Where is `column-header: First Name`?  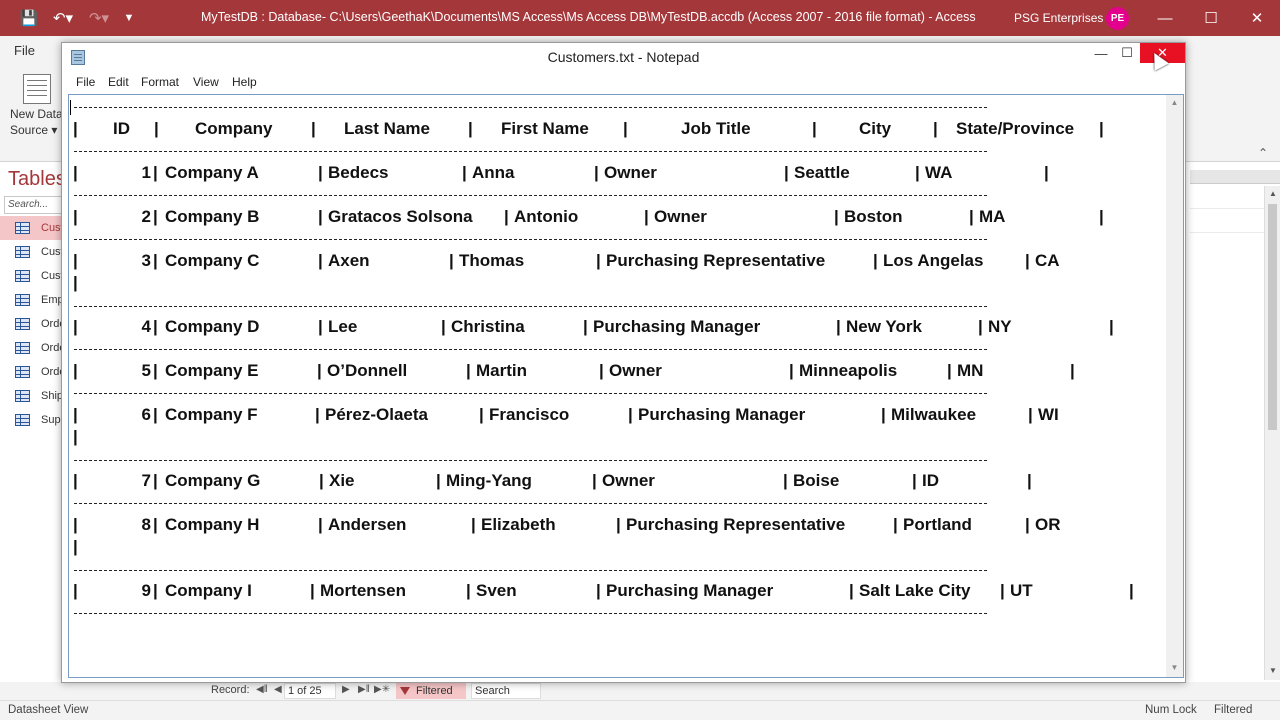
column-header: First Name is located at coordinates (545, 128).